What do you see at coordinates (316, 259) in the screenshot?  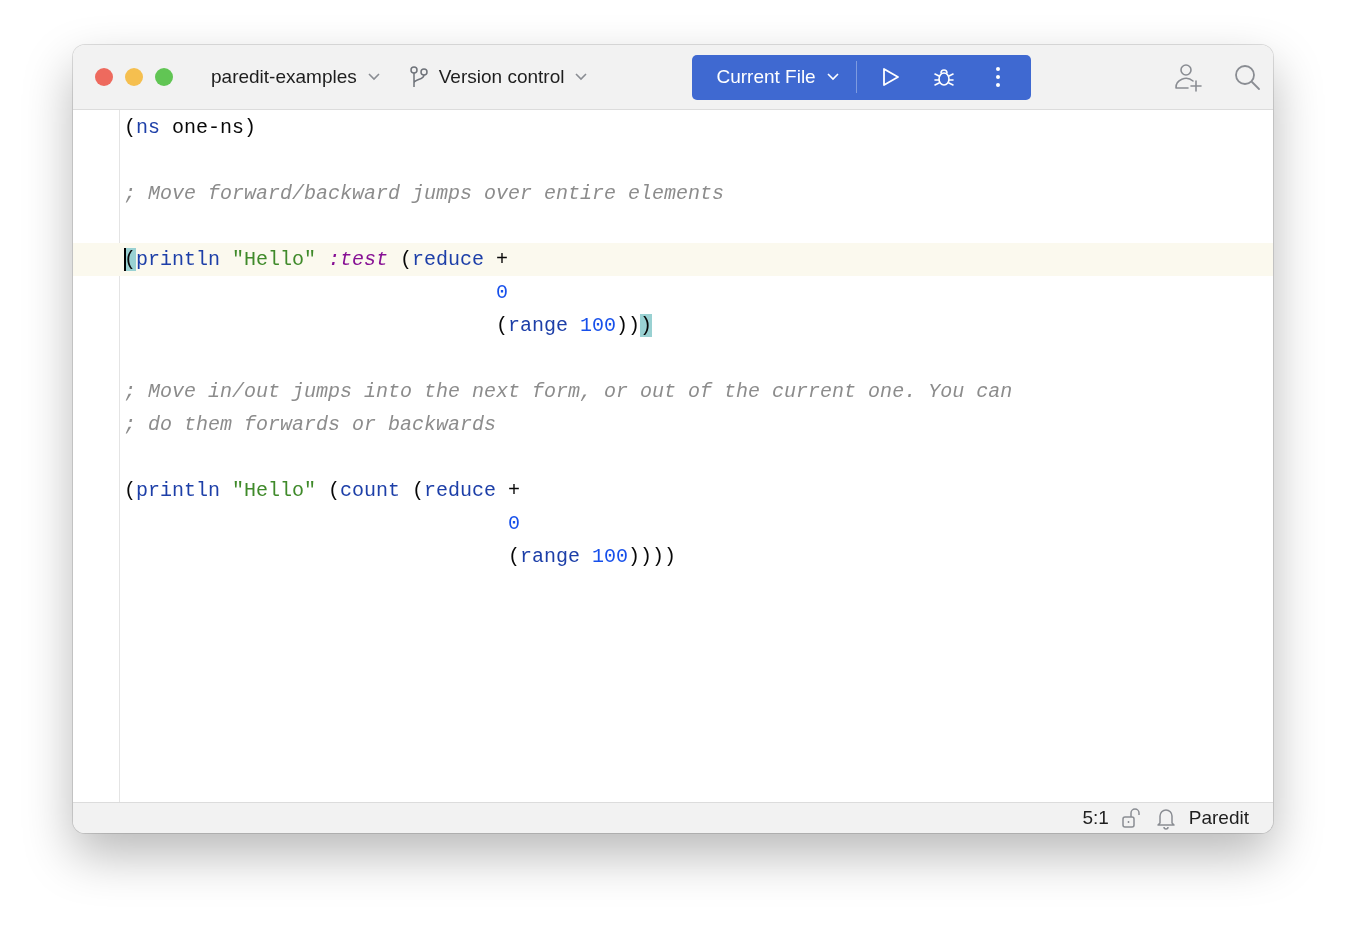 I see `code-line: (println "Hello" :test (reduce +` at bounding box center [316, 259].